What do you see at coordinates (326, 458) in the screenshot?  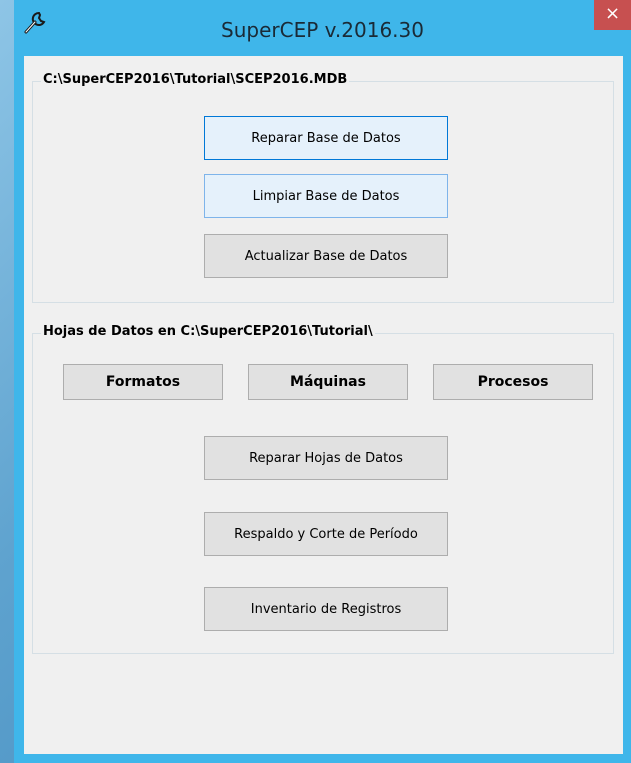 I see `repair-datasheets-button: Reparar Hojas de Datos` at bounding box center [326, 458].